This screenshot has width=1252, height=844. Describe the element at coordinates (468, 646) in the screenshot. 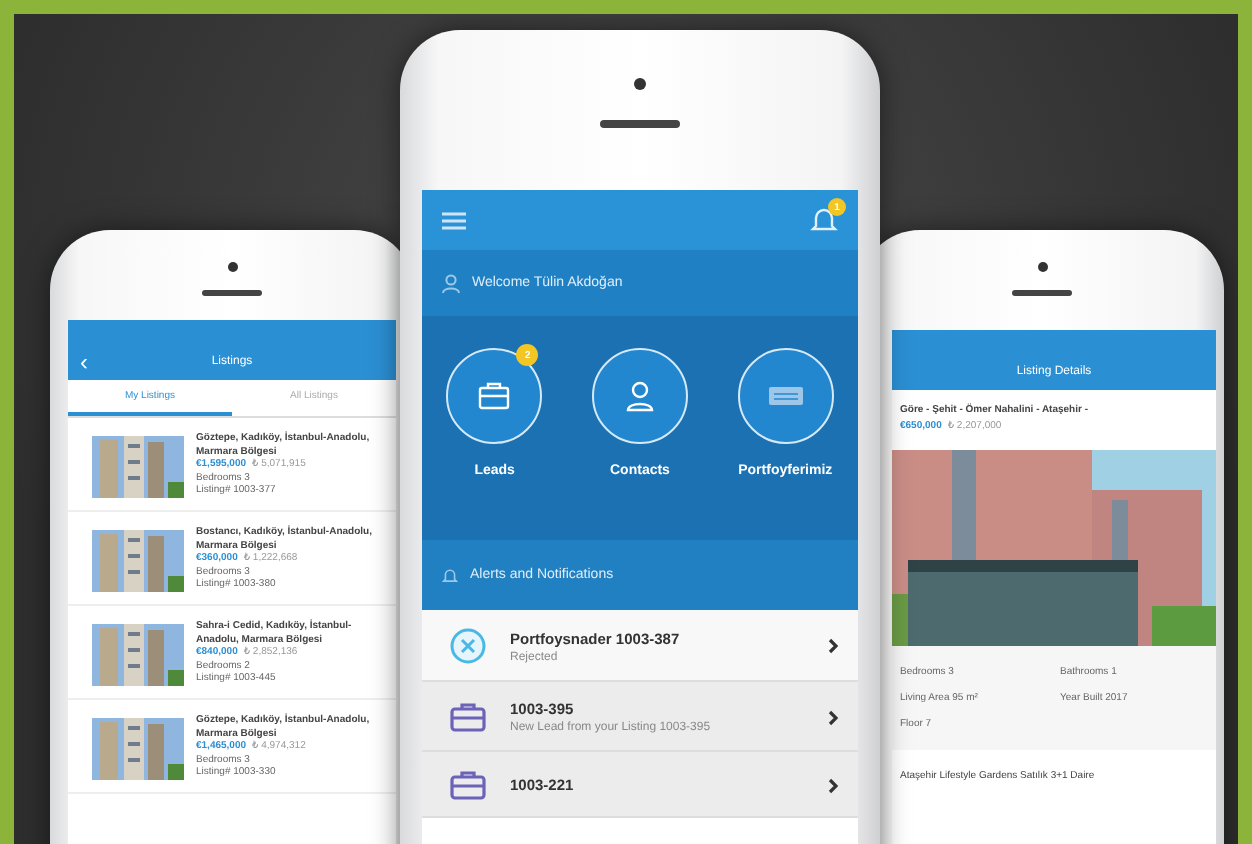

I see `close-circle-icon` at that location.